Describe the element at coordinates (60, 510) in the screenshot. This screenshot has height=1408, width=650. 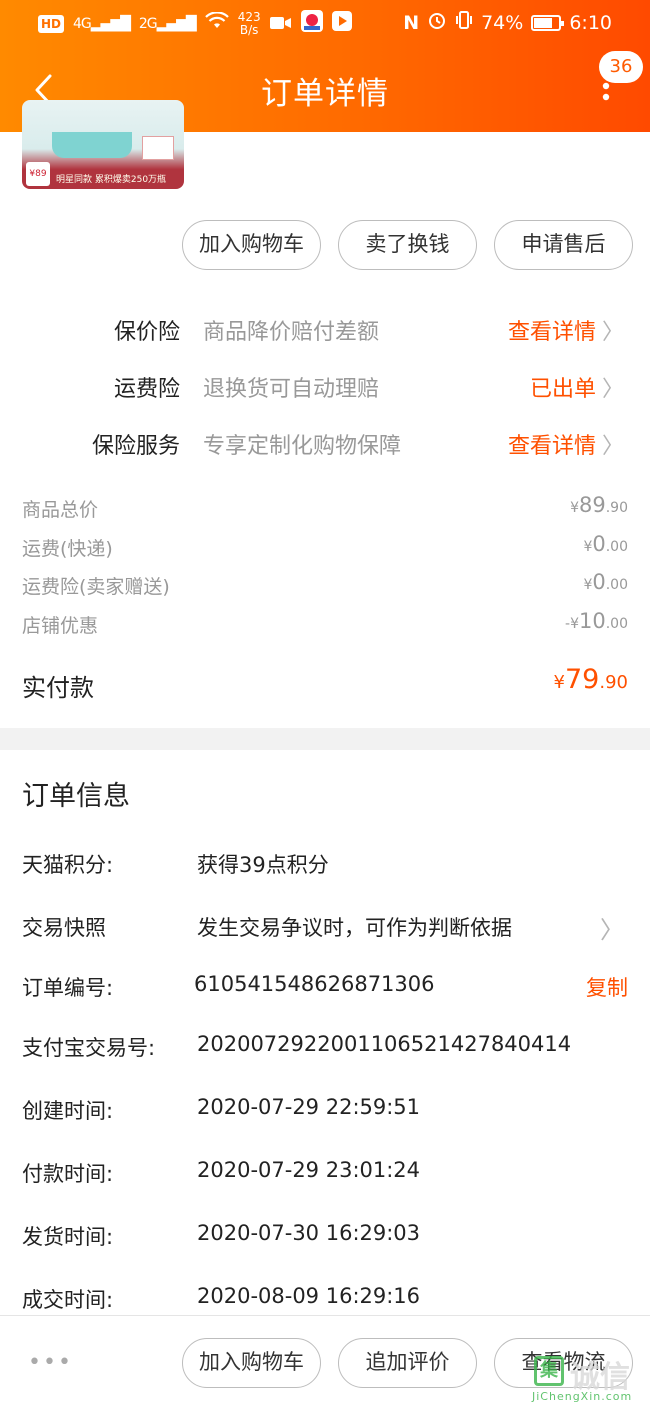
I see `fee-label: 商品总价` at that location.